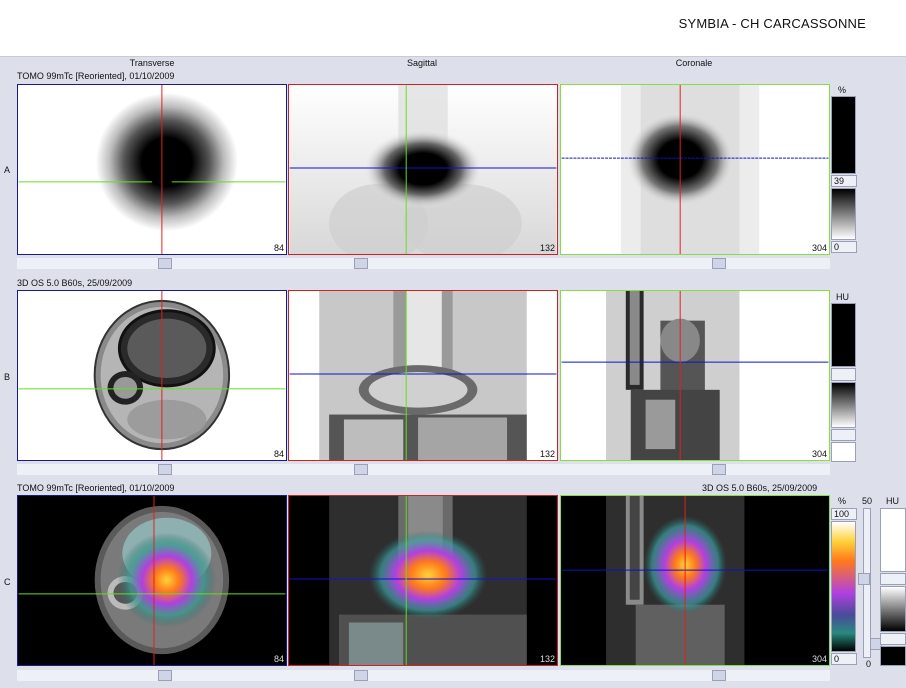 This screenshot has height=688, width=906. I want to click on row-c-series-info-ct: 3D OS 5.0 B60s, 25/09/2009, so click(760, 488).